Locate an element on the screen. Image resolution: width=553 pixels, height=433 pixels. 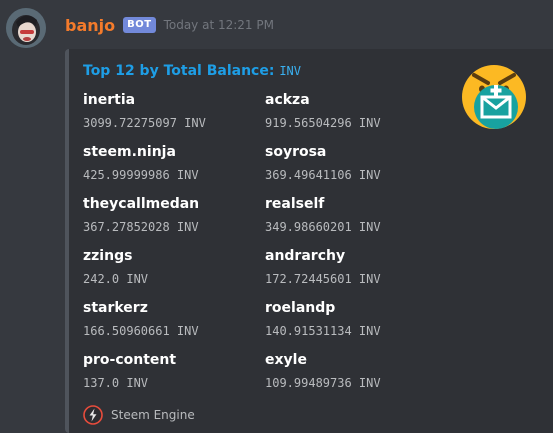
field-rank-3: steem.ninja 425.99999986 INV is located at coordinates (141, 163).